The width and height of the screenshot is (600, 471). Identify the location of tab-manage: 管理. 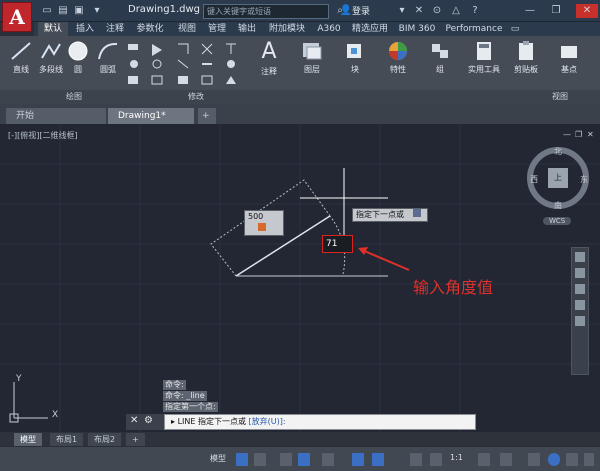
(217, 29).